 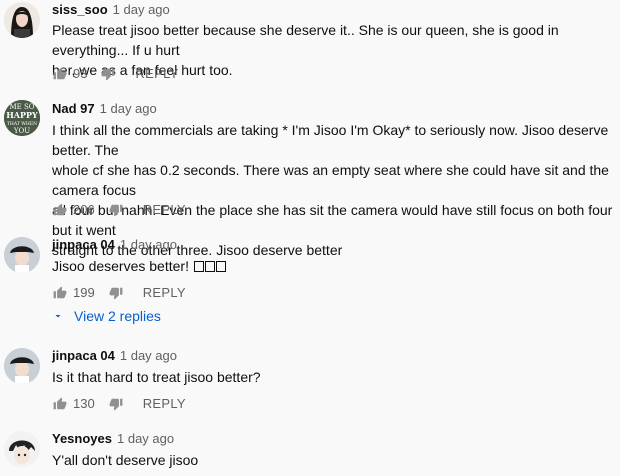 I want to click on view-replies-button: View 2 replies, so click(x=106, y=316).